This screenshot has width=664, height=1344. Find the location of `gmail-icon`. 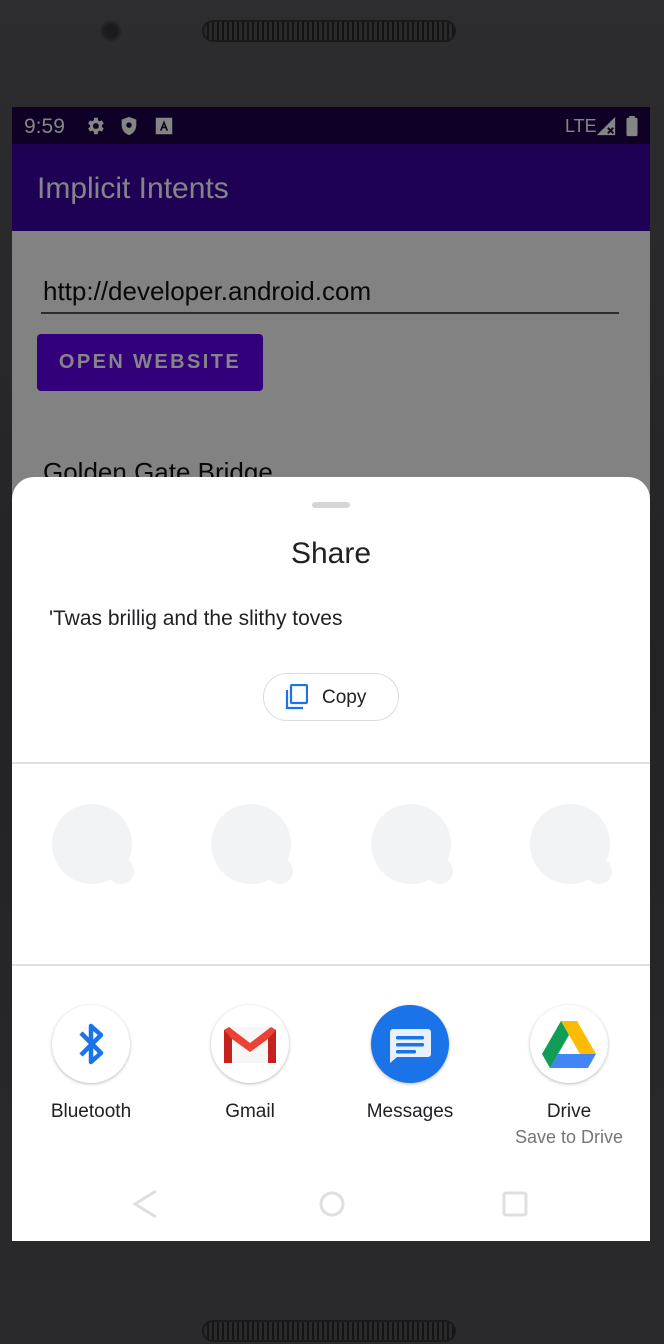

gmail-icon is located at coordinates (250, 1044).